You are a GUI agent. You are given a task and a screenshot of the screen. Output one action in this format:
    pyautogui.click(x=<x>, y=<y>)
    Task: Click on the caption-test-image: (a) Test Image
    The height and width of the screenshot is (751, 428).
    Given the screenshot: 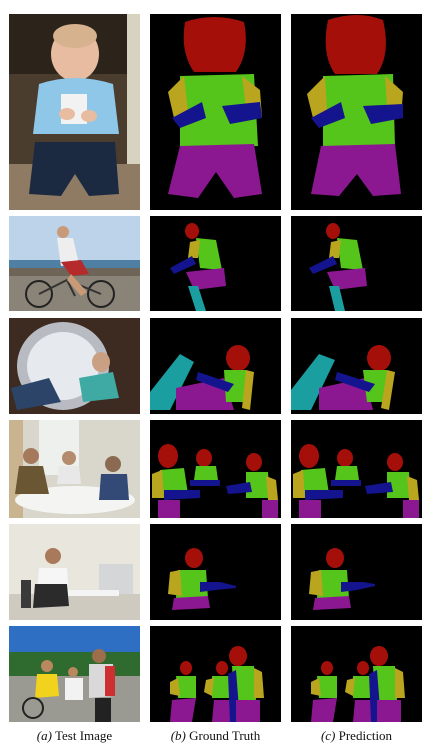 What is the action you would take?
    pyautogui.click(x=74, y=736)
    